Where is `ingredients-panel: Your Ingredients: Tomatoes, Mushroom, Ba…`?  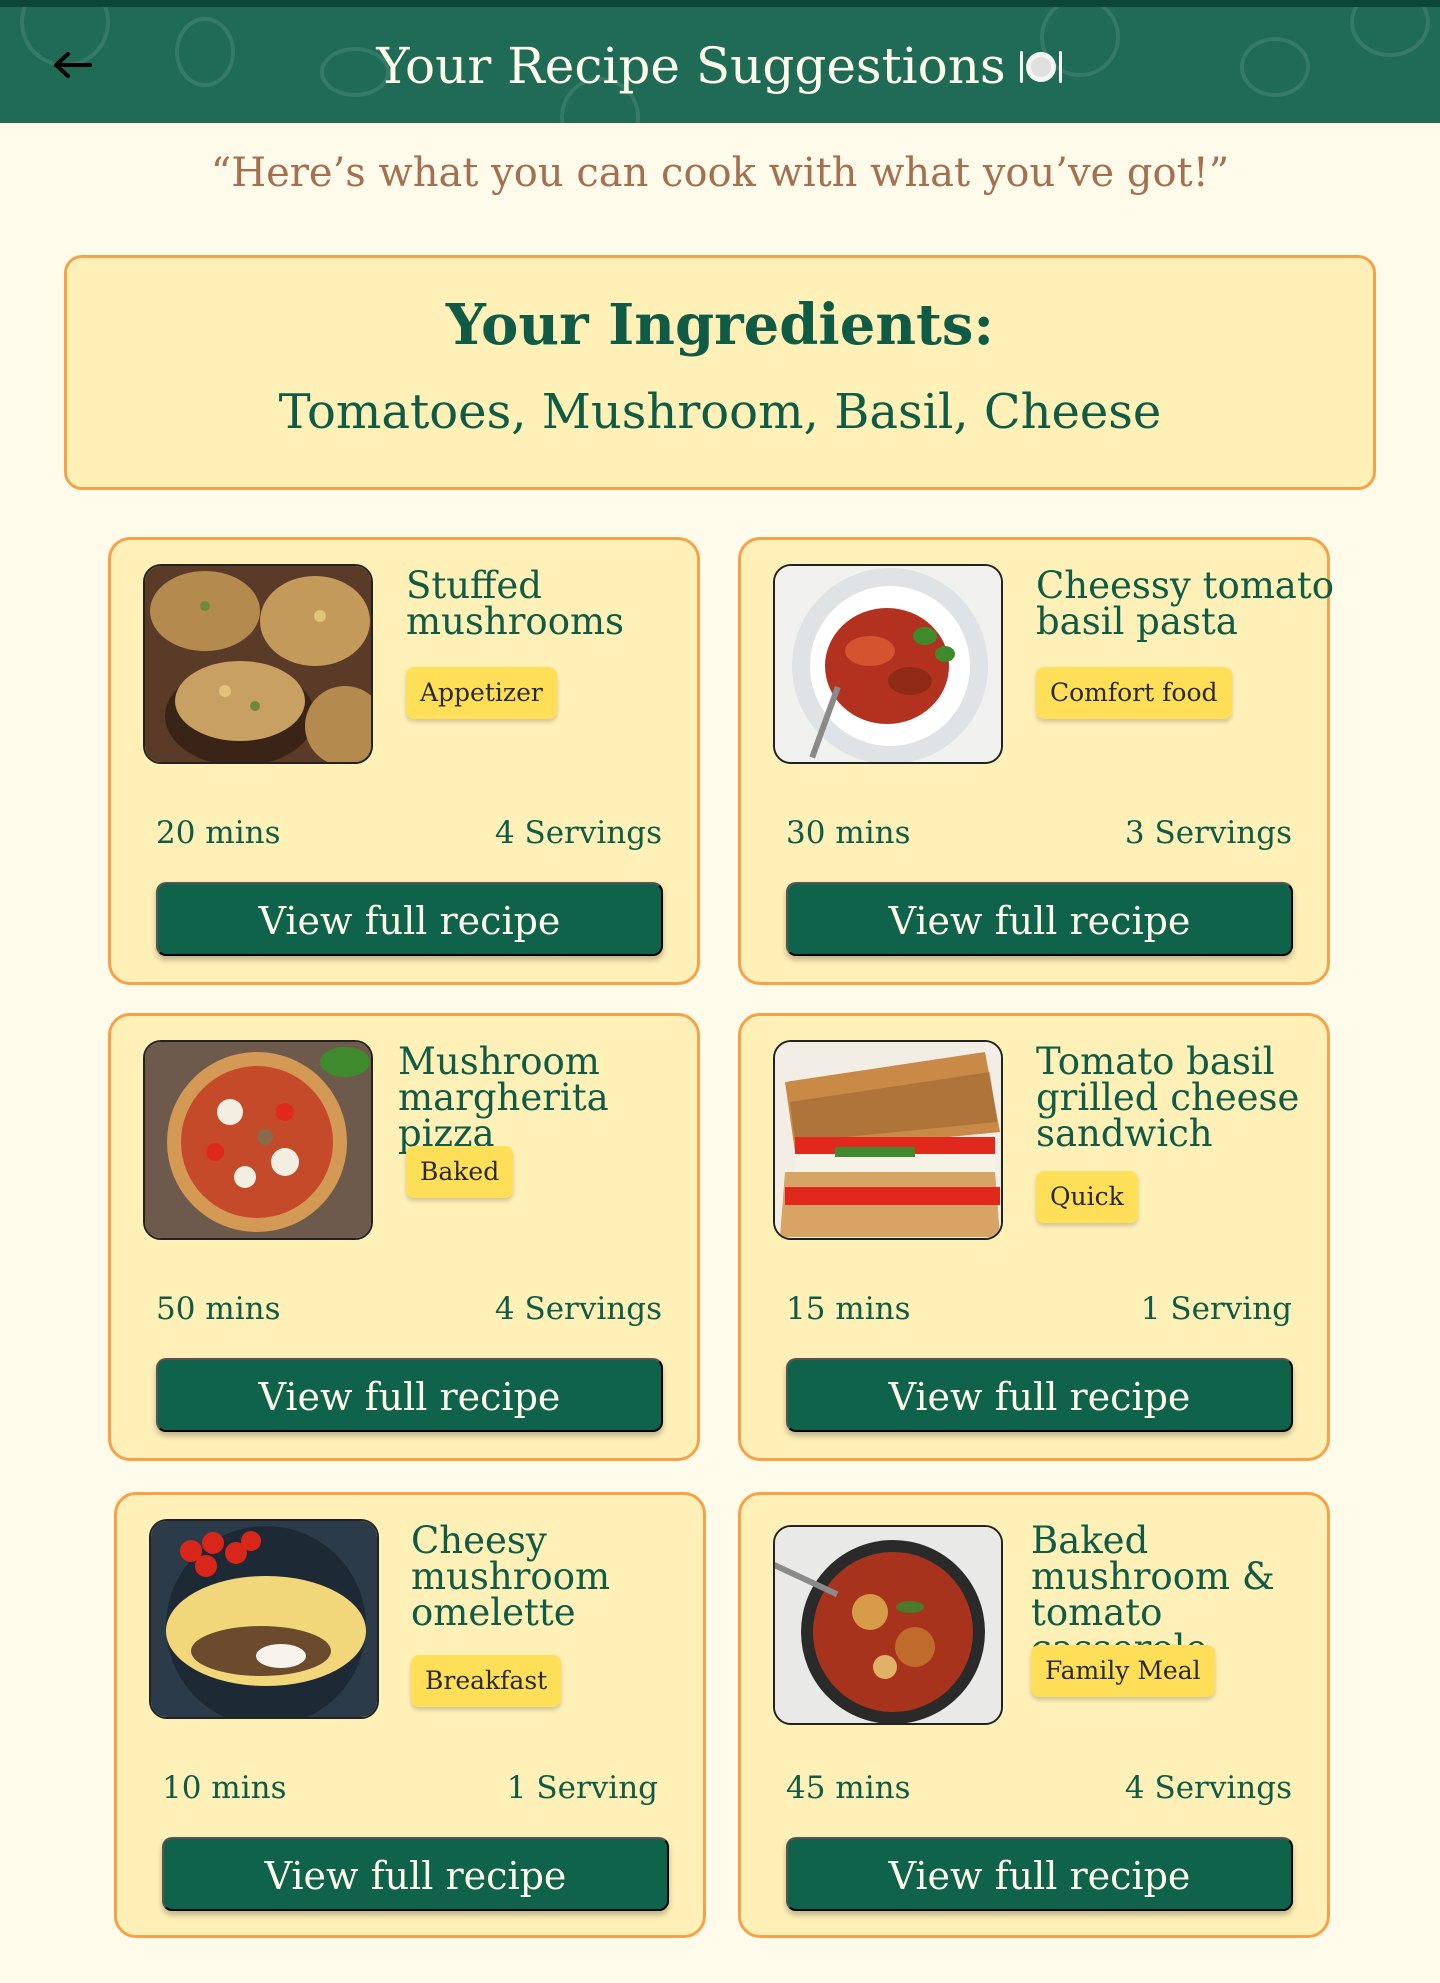
ingredients-panel: Your Ingredients: Tomatoes, Mushroom, Ba… is located at coordinates (720, 372).